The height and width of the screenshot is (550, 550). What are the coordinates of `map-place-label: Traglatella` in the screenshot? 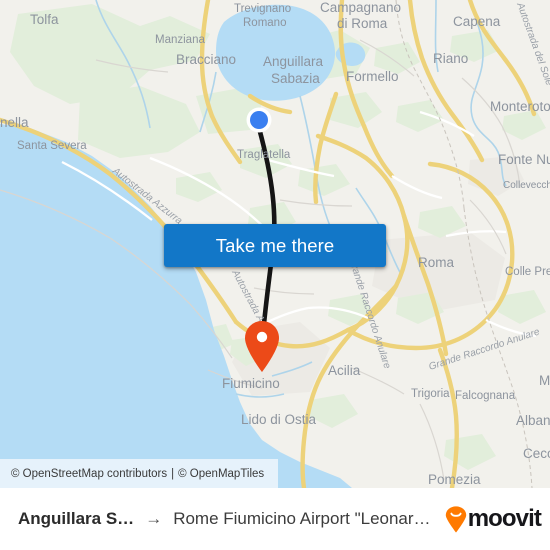 It's located at (264, 155).